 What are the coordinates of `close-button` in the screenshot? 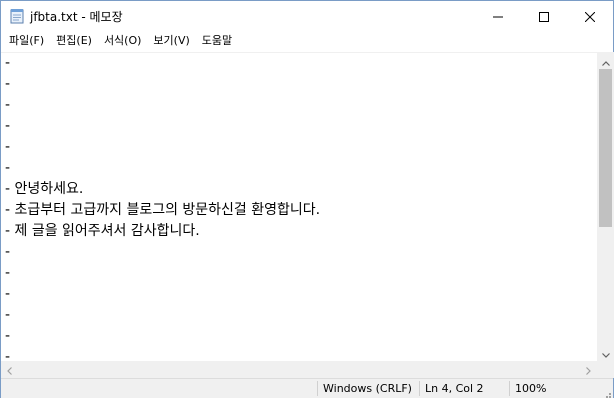 It's located at (590, 16).